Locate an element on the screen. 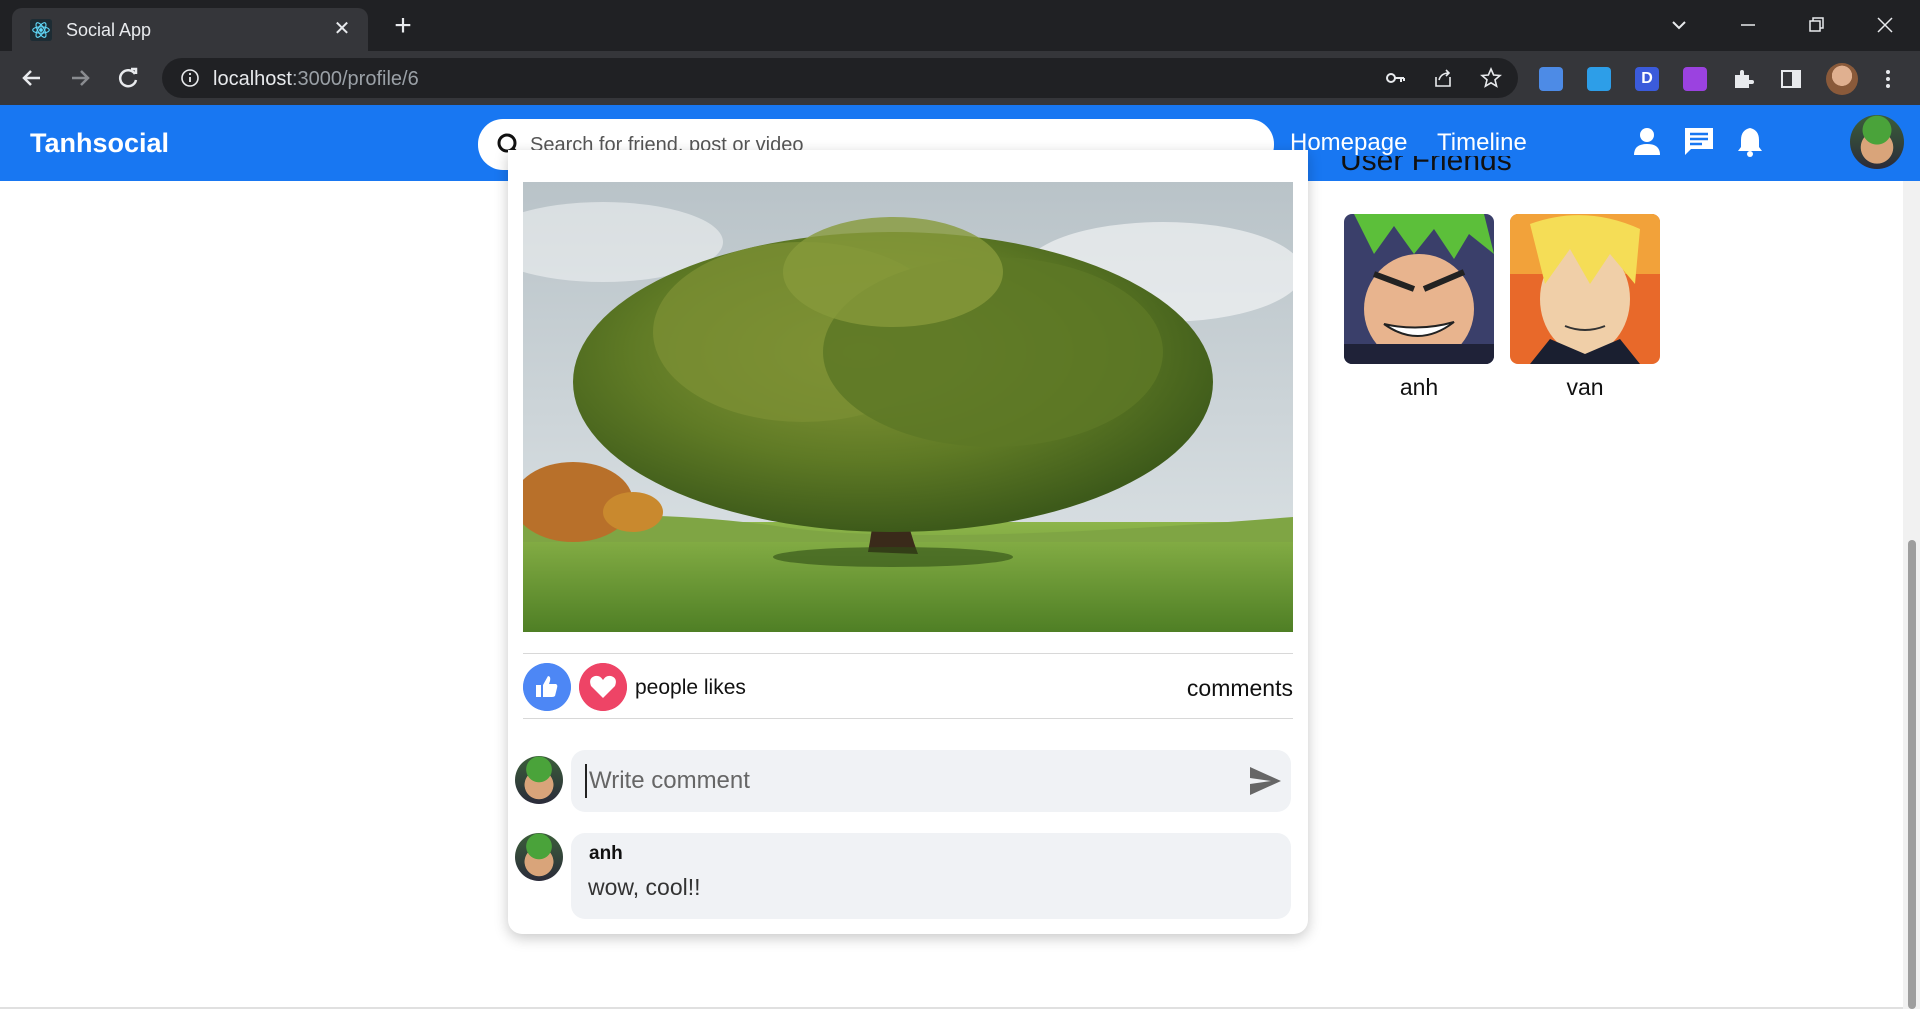 The height and width of the screenshot is (1009, 1920). bookmark-star-icon is located at coordinates (1491, 78).